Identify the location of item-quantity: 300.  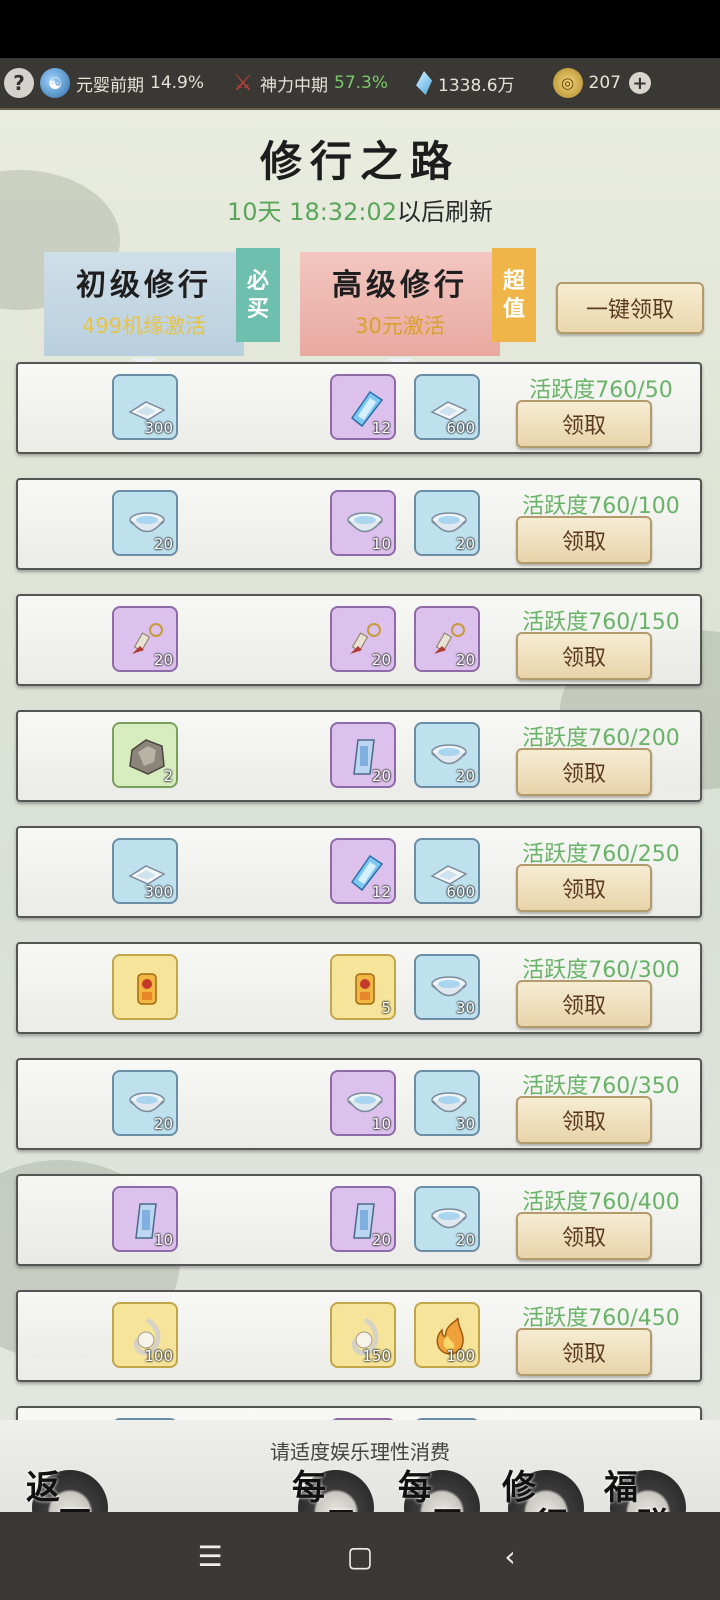
(158, 892).